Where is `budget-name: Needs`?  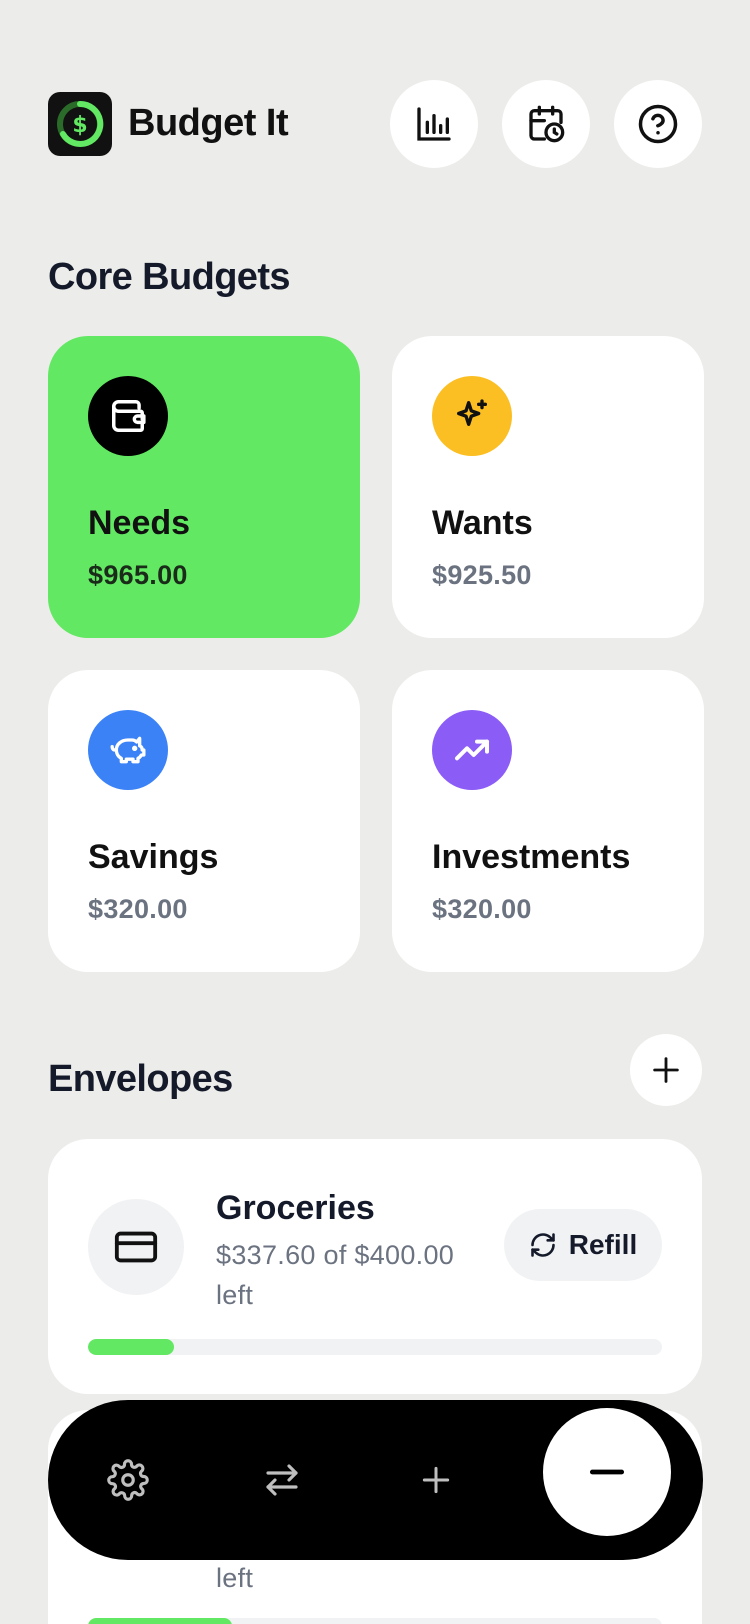
budget-name: Needs is located at coordinates (139, 523).